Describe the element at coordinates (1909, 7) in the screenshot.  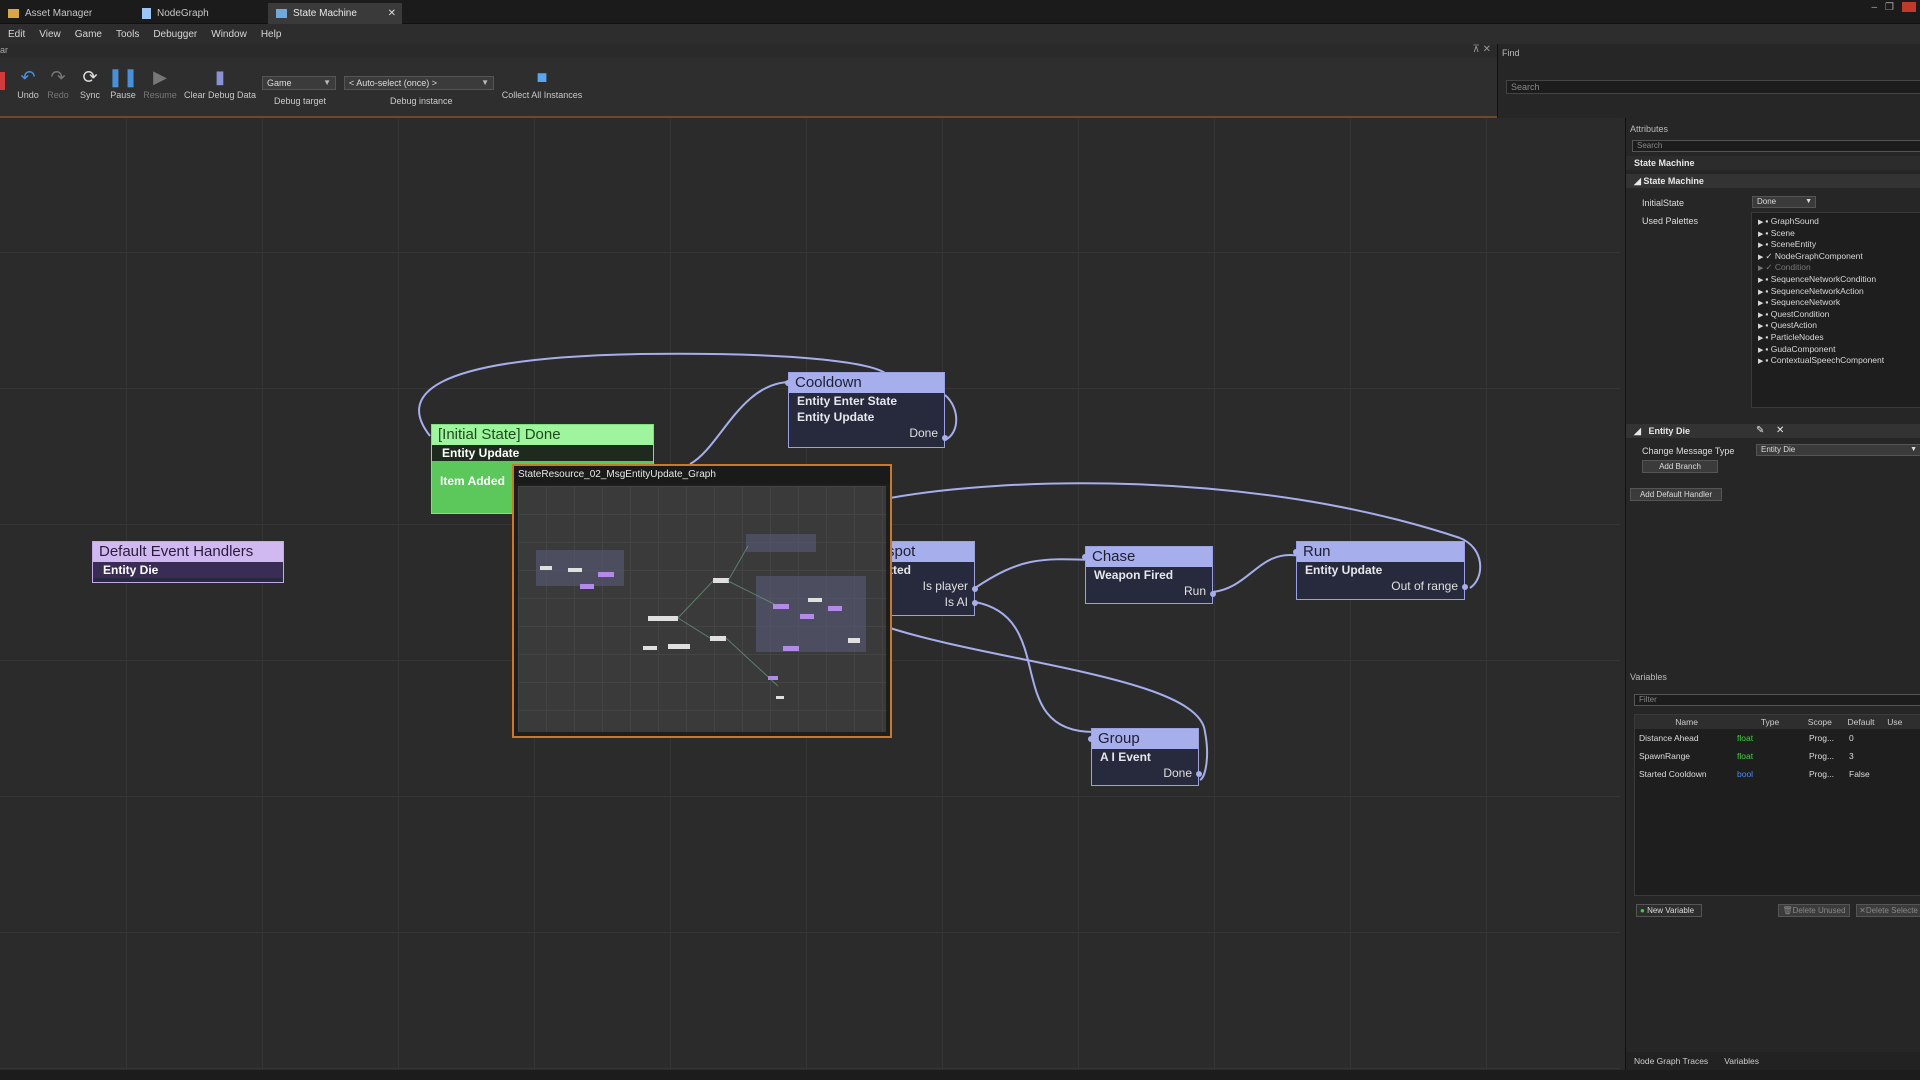
I see `close-window-icon` at that location.